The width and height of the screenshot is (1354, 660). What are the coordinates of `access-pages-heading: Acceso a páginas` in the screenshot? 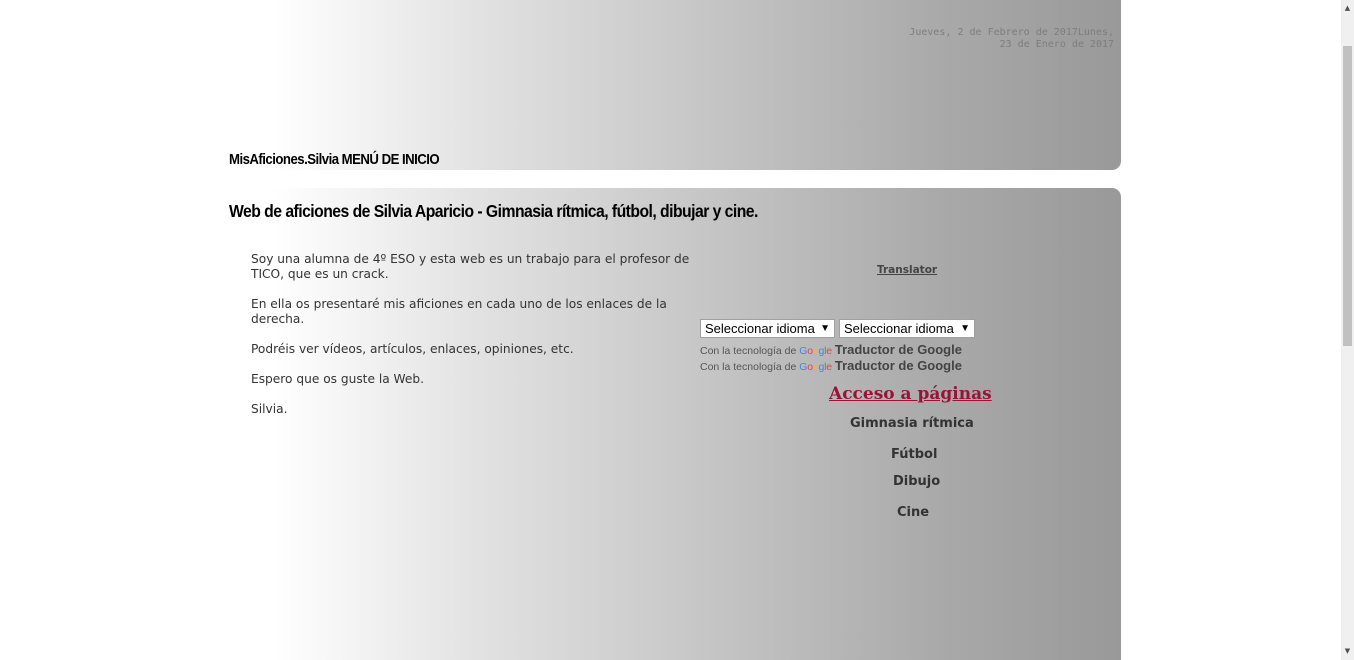 It's located at (910, 394).